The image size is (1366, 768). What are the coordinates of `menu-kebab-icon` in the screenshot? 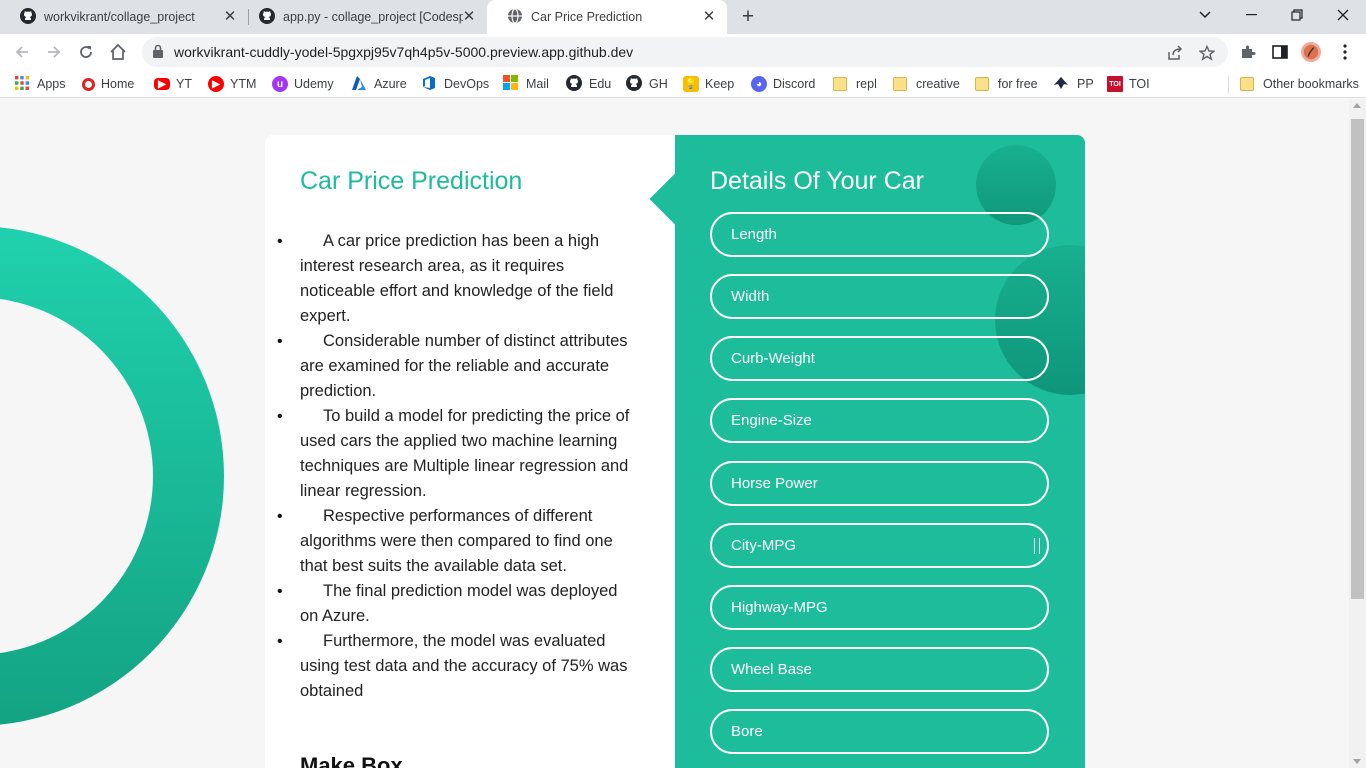 It's located at (1345, 52).